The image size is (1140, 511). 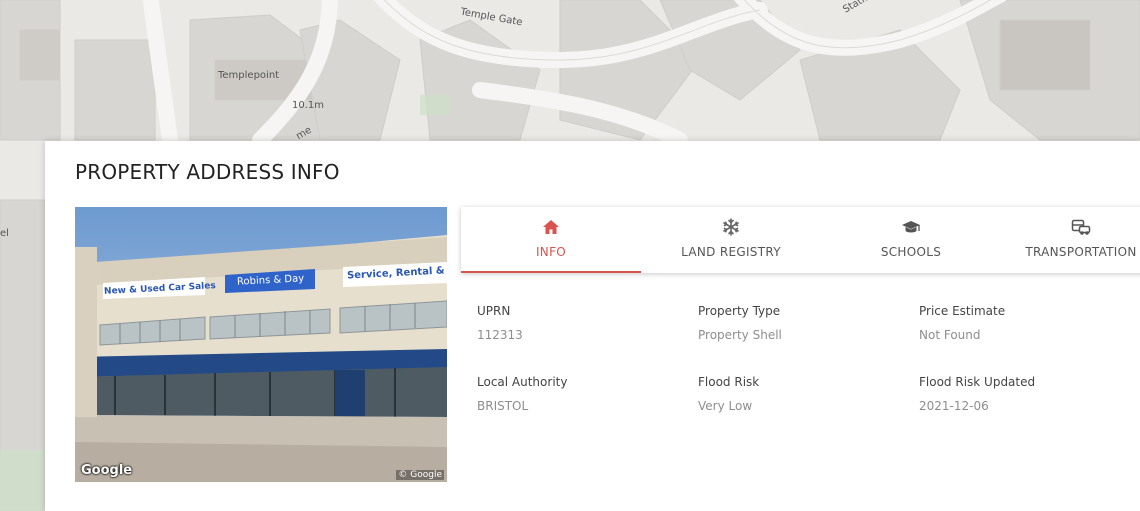 I want to click on tab-transportation-label: TRANSPORTATION, so click(x=1081, y=252).